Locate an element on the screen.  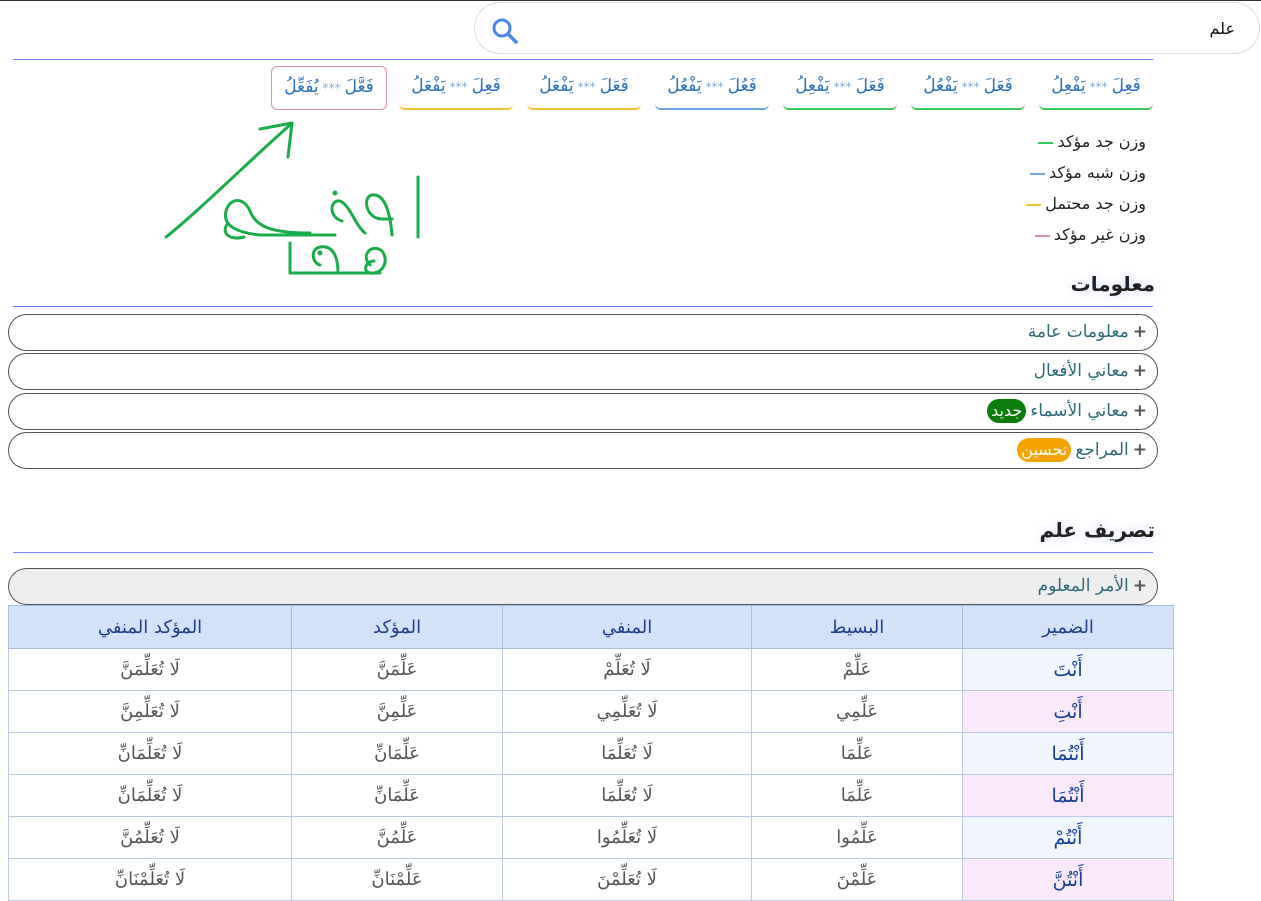
pattern-button: فَعَّلَ***يُفَعِّلُ is located at coordinates (329, 88).